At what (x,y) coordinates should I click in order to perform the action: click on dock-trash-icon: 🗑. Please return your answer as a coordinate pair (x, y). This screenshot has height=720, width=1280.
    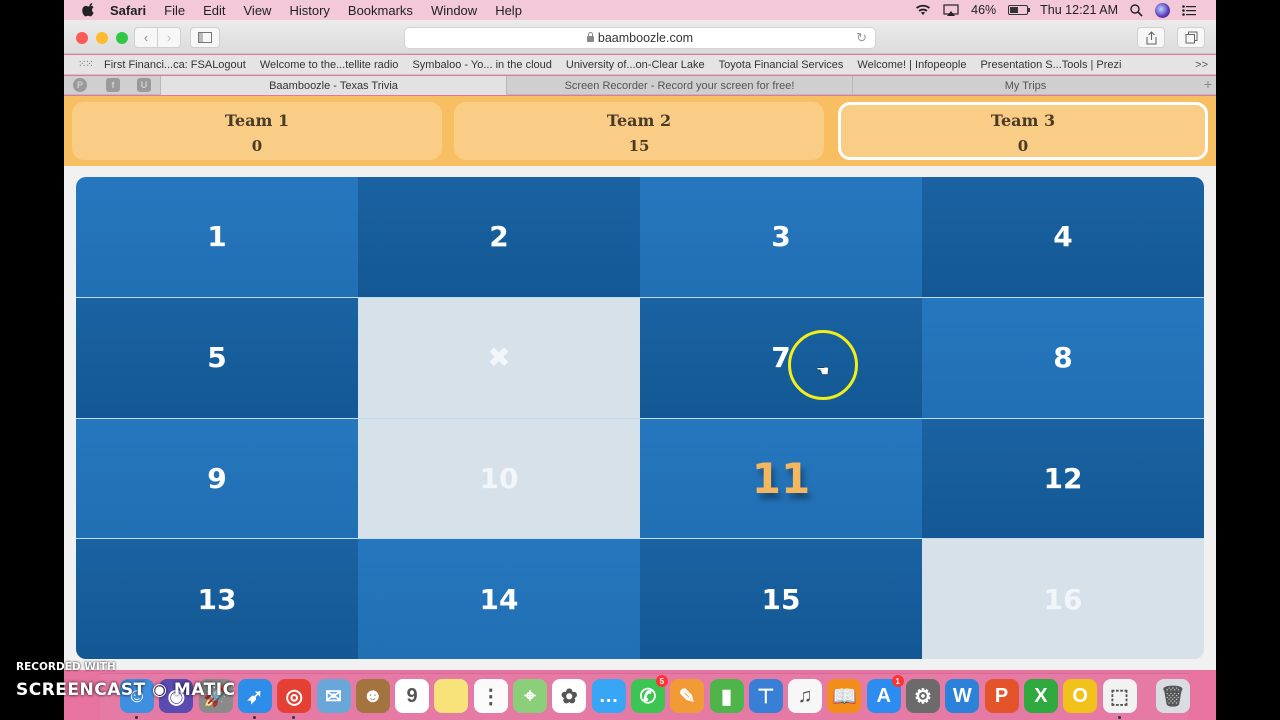
    Looking at the image, I should click on (1172, 696).